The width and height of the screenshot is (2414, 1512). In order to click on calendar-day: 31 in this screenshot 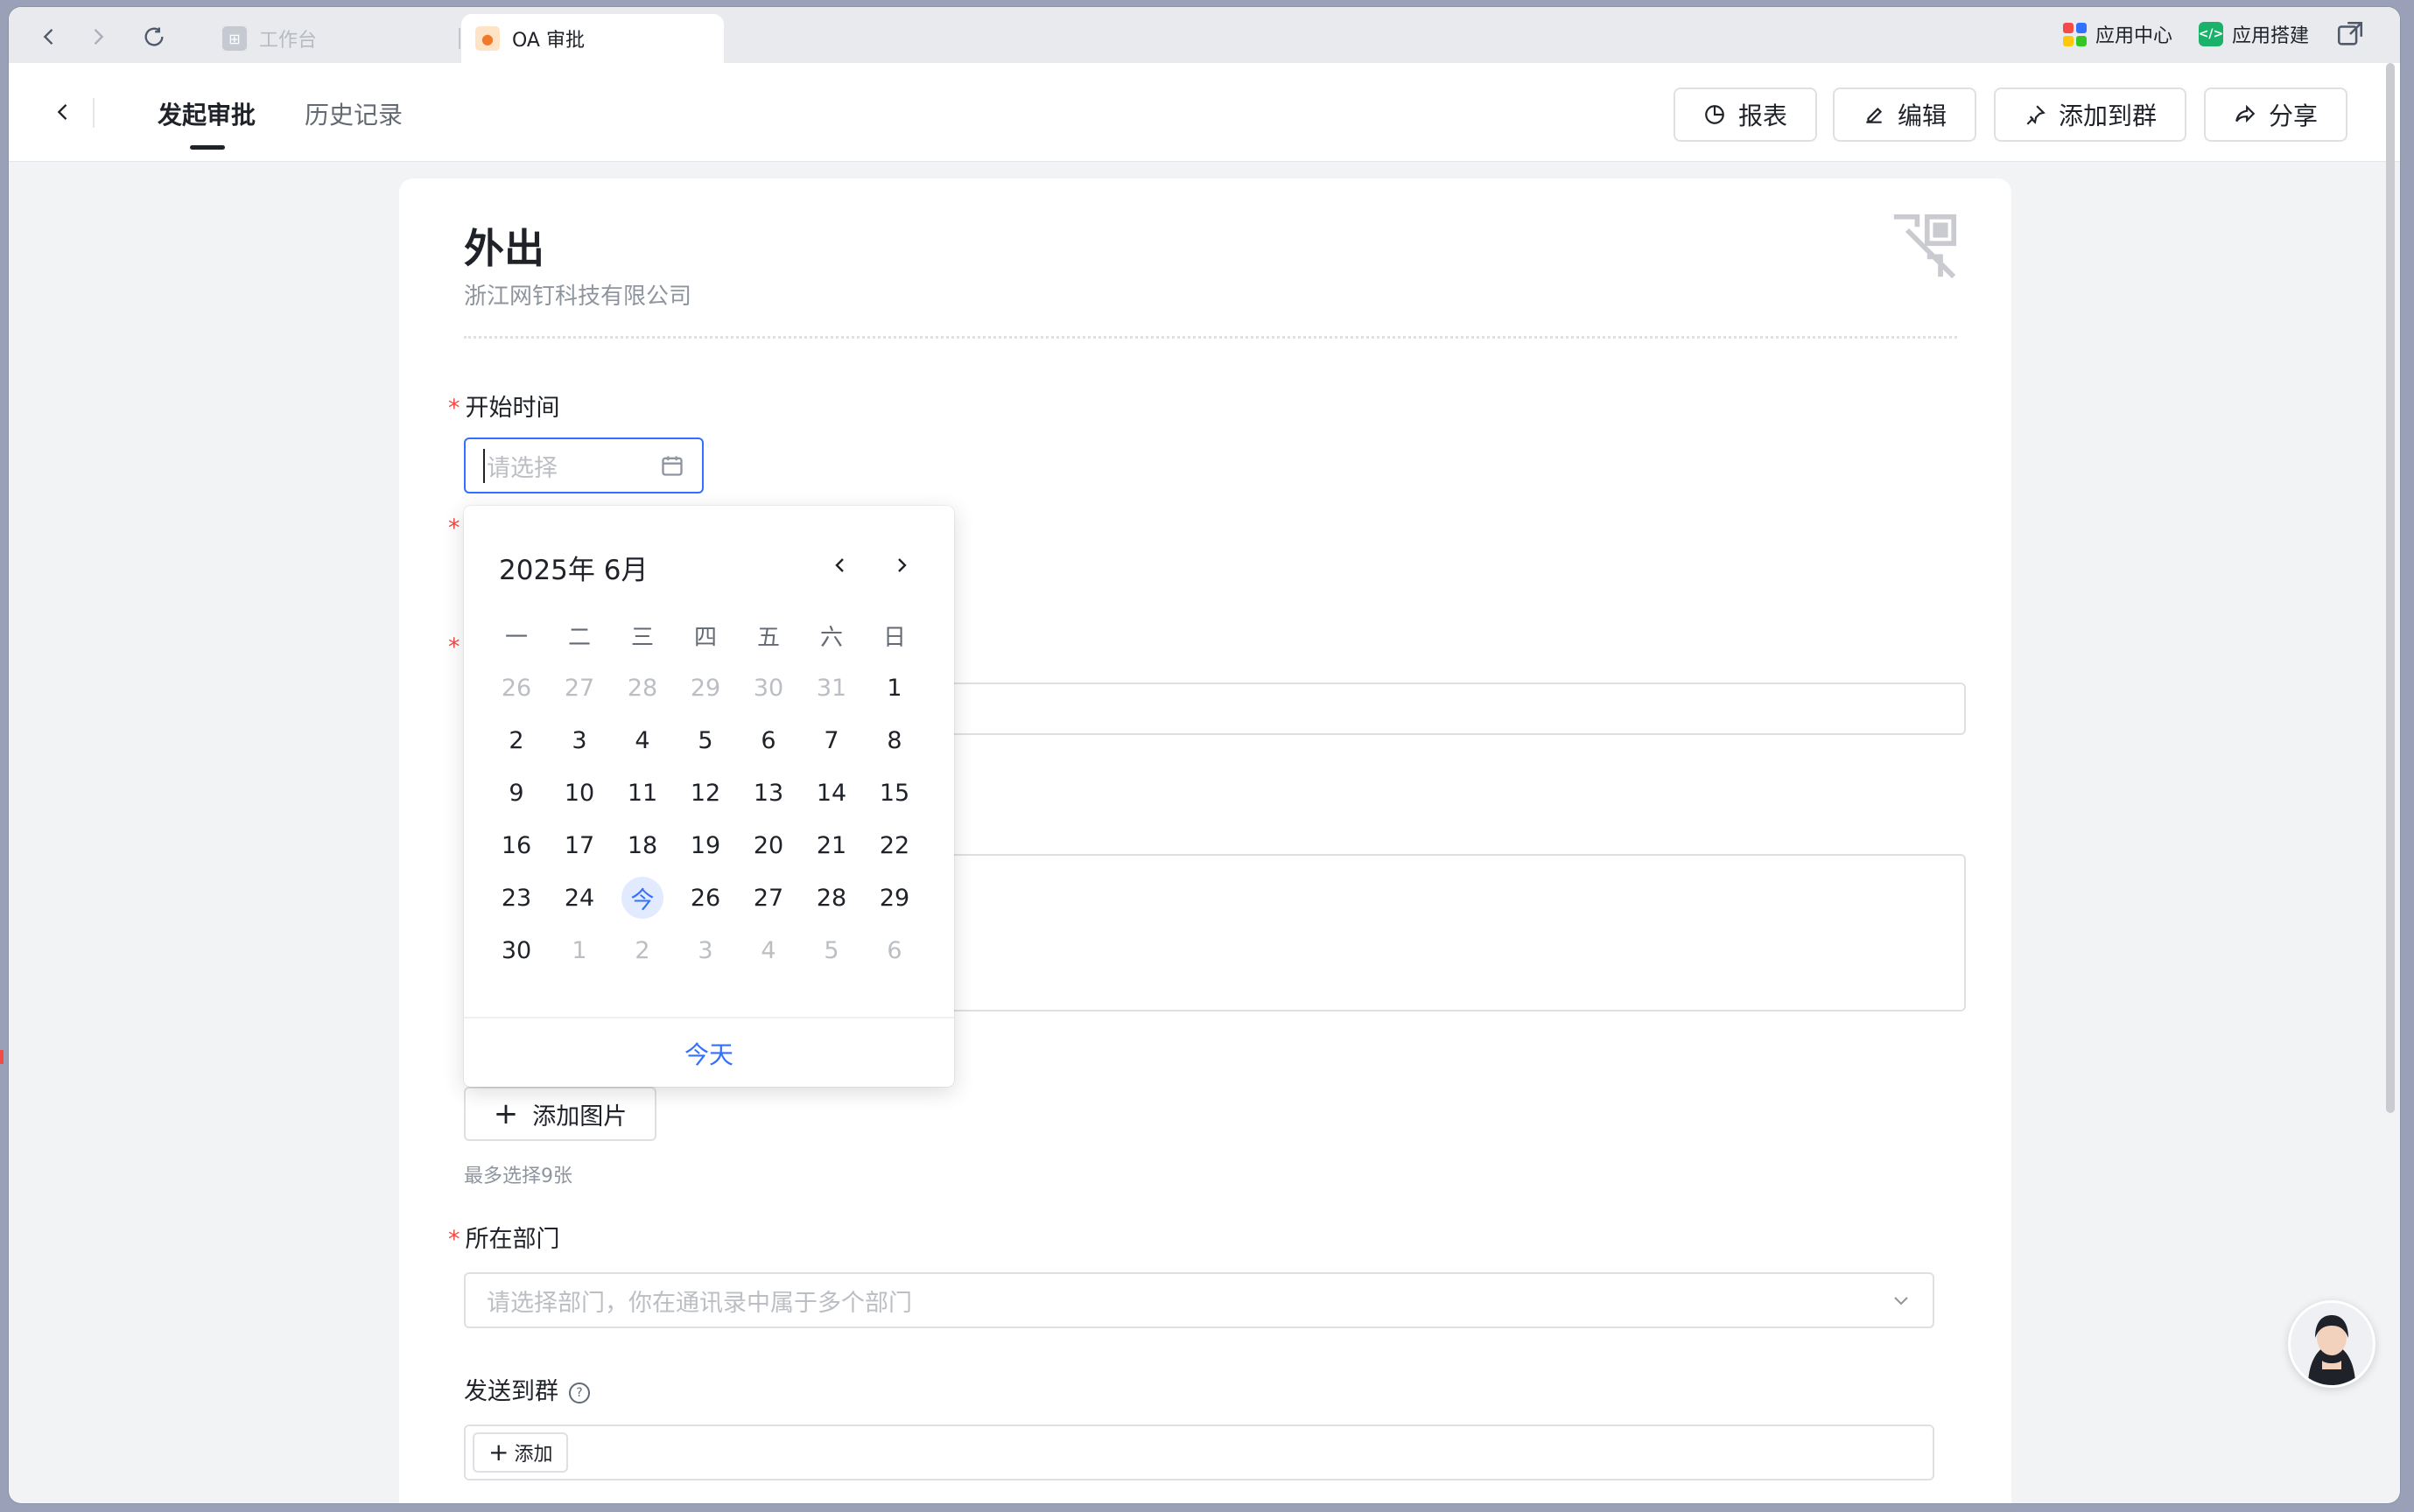, I will do `click(831, 688)`.